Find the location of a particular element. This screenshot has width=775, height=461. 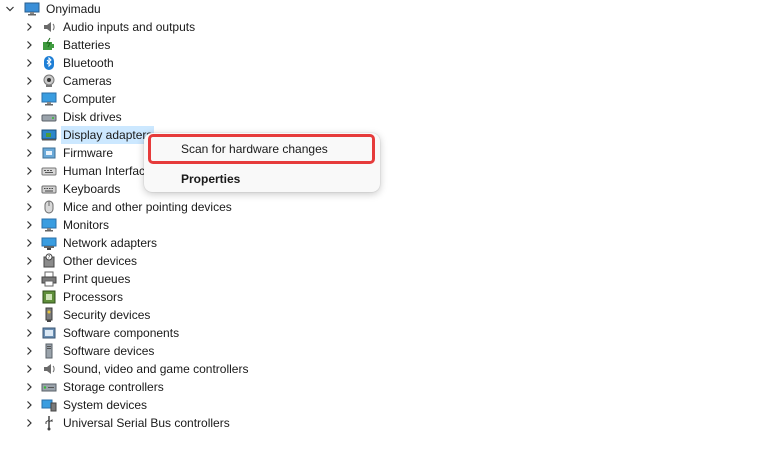

processor-icon is located at coordinates (49, 297).